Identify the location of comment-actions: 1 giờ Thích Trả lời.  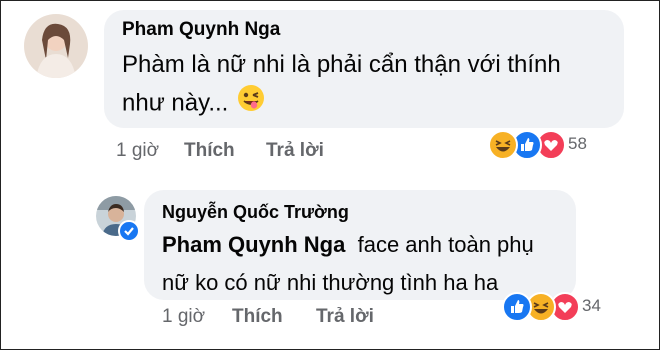
(266, 152).